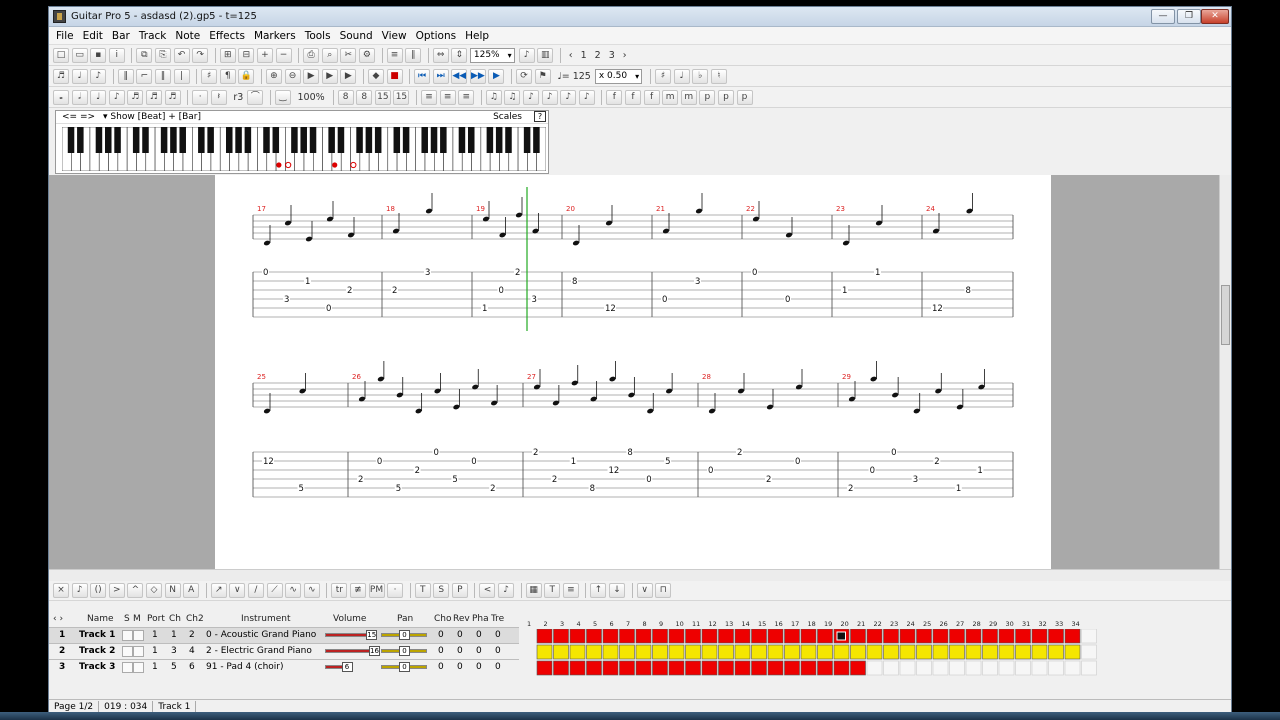 This screenshot has width=1280, height=720. Describe the element at coordinates (707, 97) in the screenshot. I see `dynamic-p-icon: p` at that location.